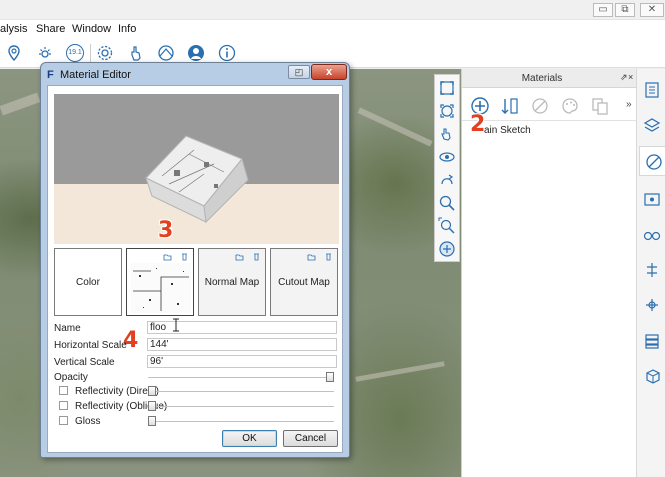 The width and height of the screenshot is (665, 477). What do you see at coordinates (84, 362) in the screenshot?
I see `vertical-scale-label: Vertical Scale` at bounding box center [84, 362].